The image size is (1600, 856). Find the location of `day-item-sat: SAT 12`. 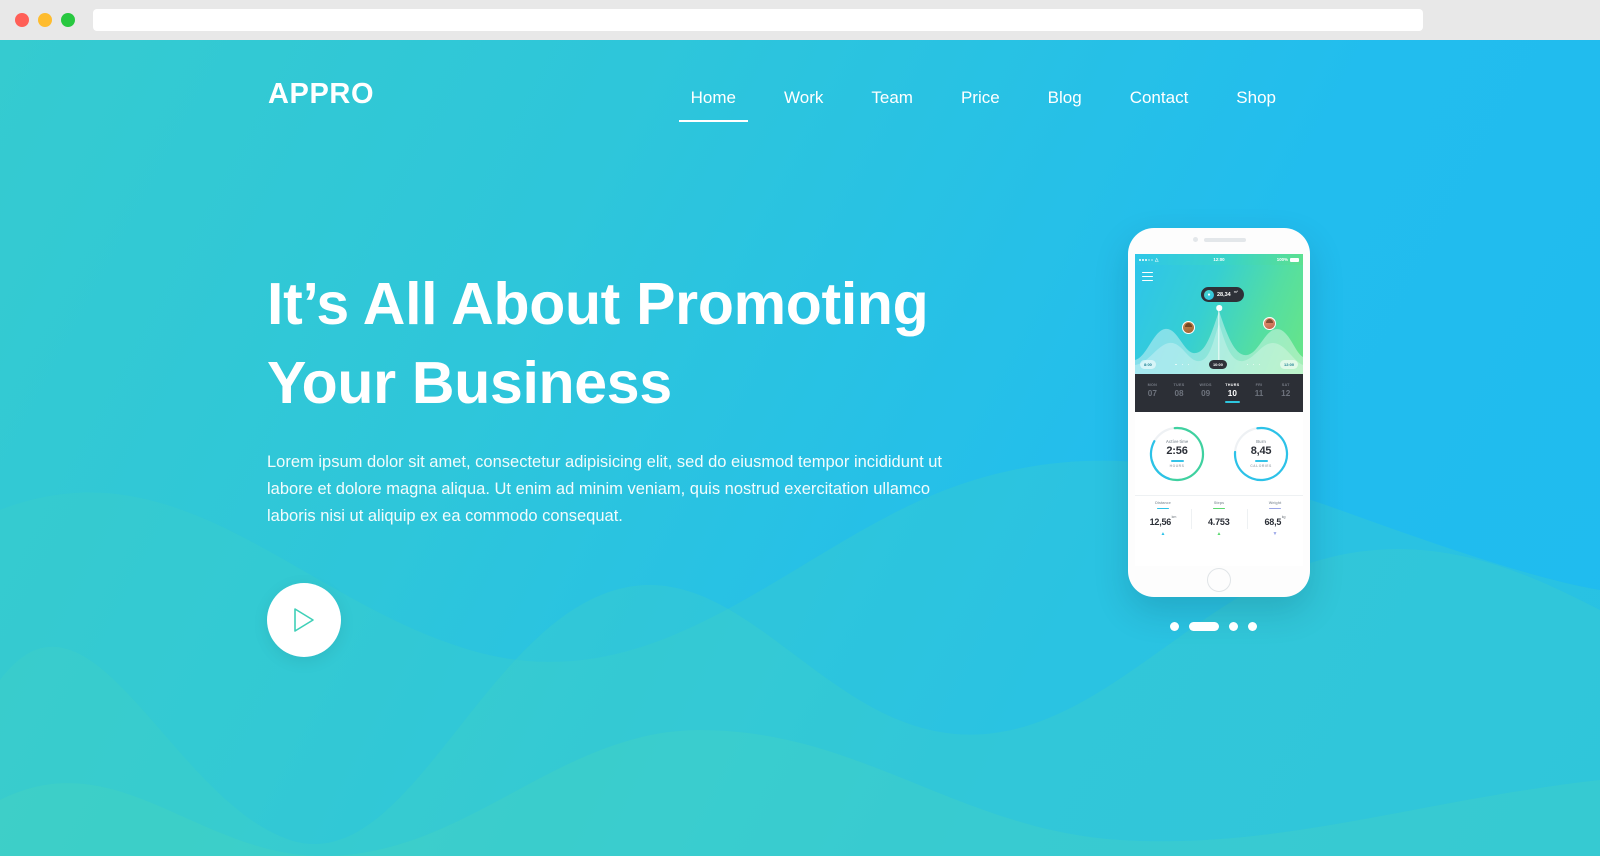

day-item-sat: SAT 12 is located at coordinates (1285, 393).